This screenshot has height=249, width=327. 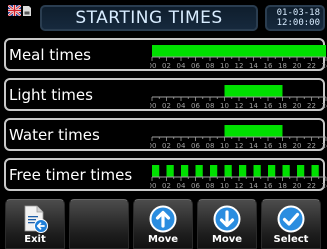 I want to click on timeline-water: 00 02 04 06 08 10 12 14 16 18 20 22 24, so click(x=238, y=137).